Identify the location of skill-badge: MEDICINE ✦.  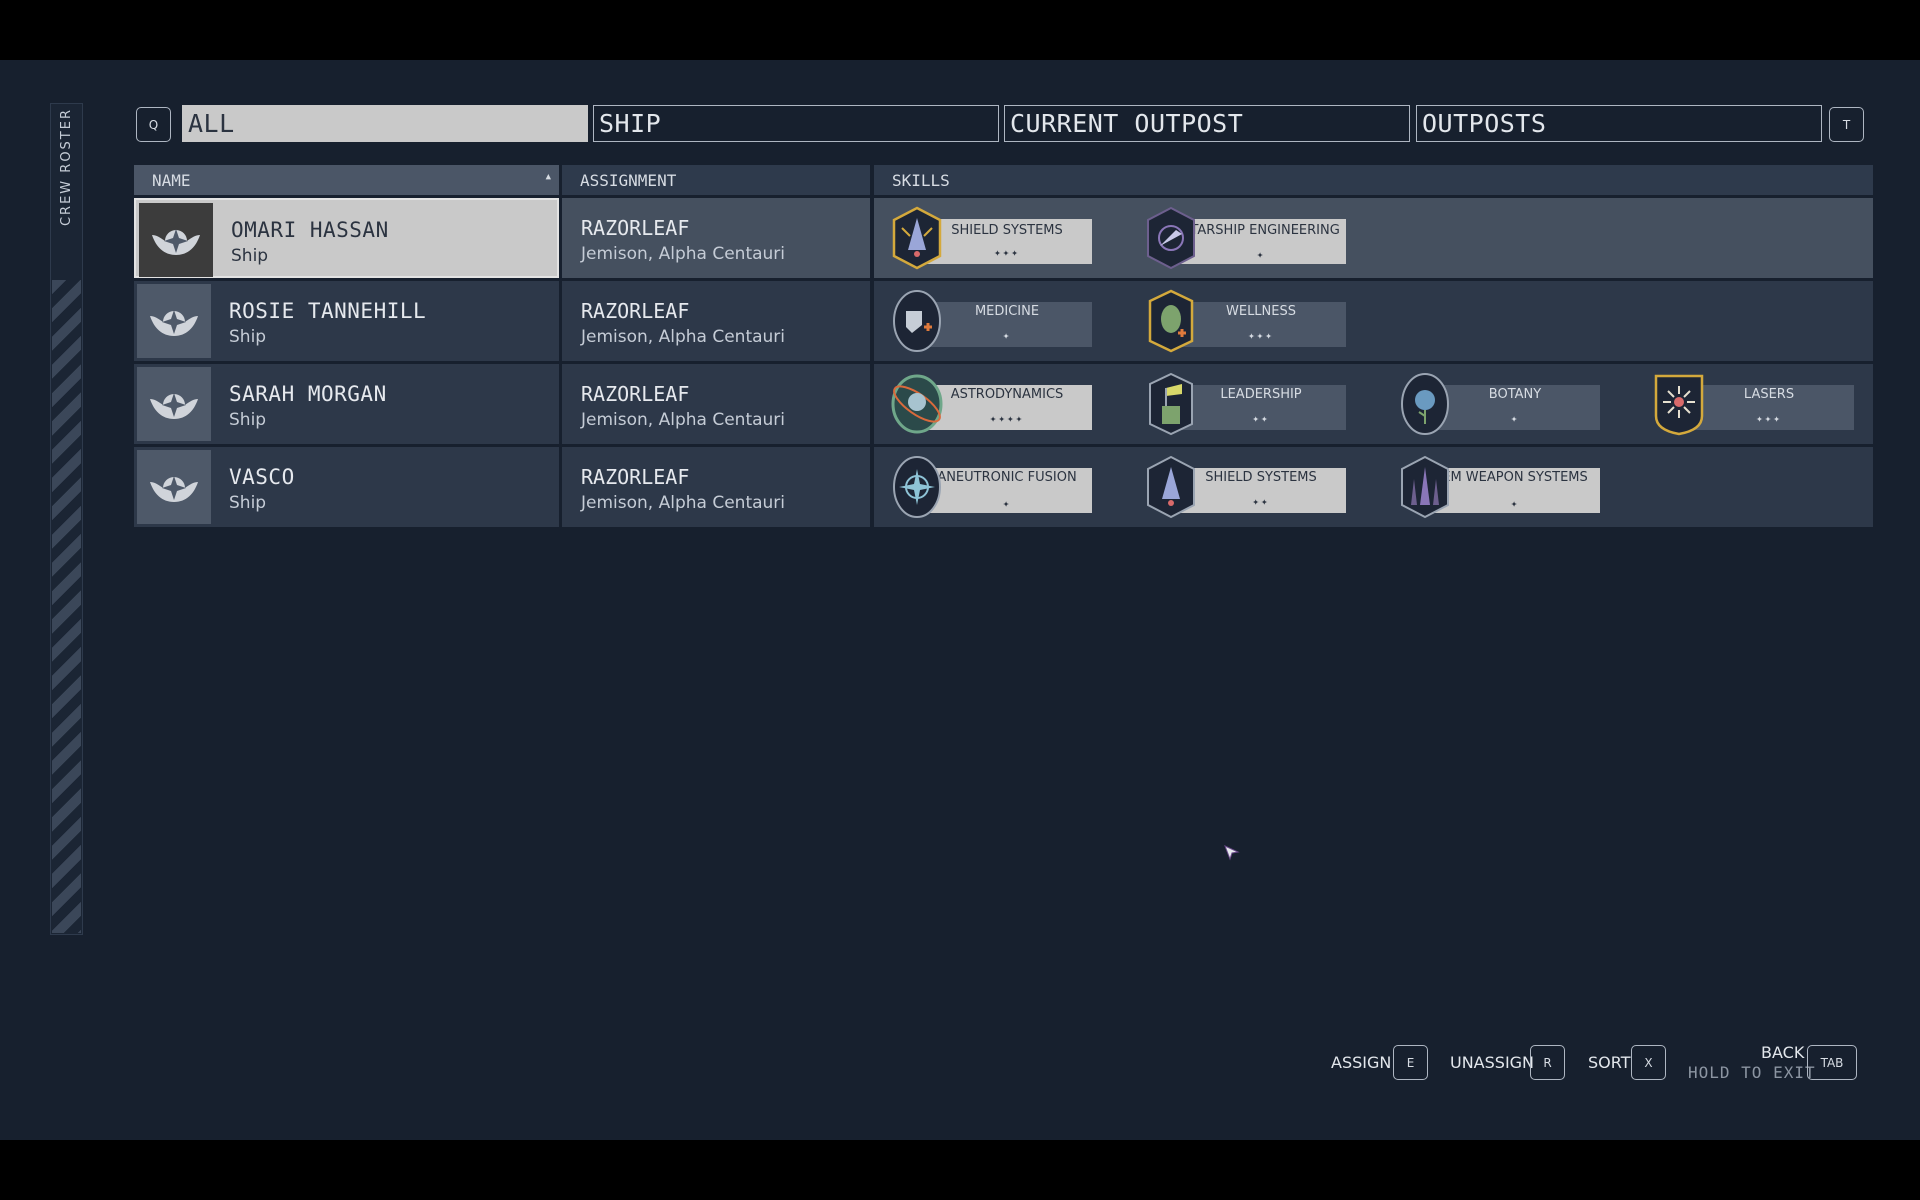
(992, 321).